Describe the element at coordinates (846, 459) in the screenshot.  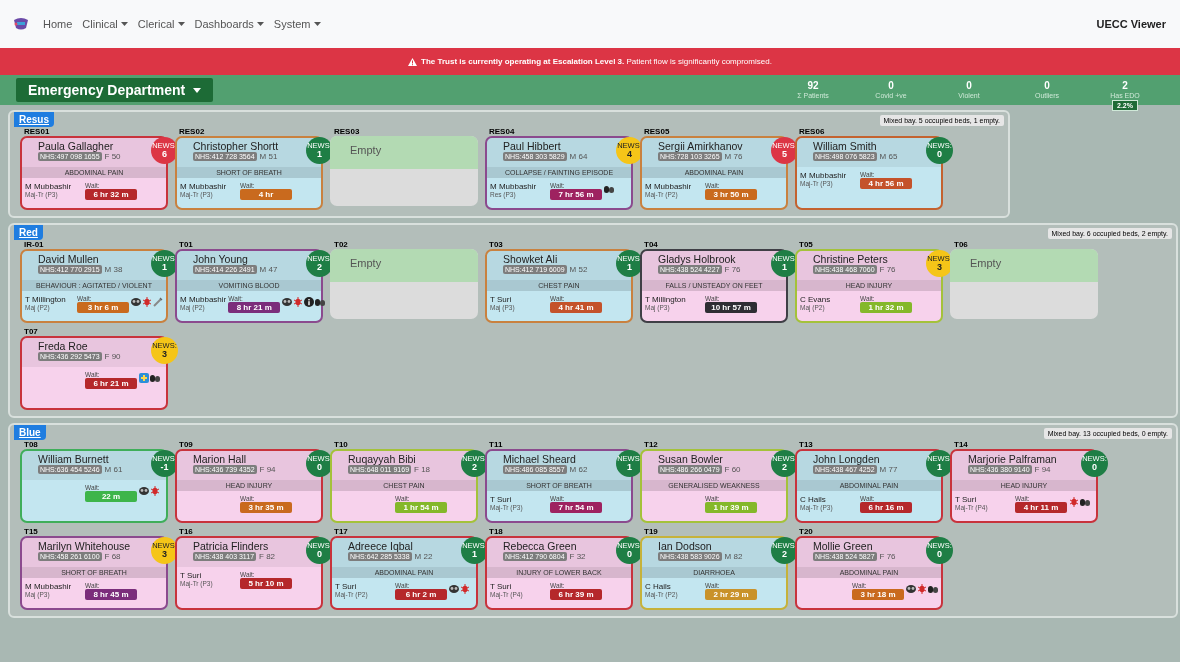
I see `patient-name: John Longden` at that location.